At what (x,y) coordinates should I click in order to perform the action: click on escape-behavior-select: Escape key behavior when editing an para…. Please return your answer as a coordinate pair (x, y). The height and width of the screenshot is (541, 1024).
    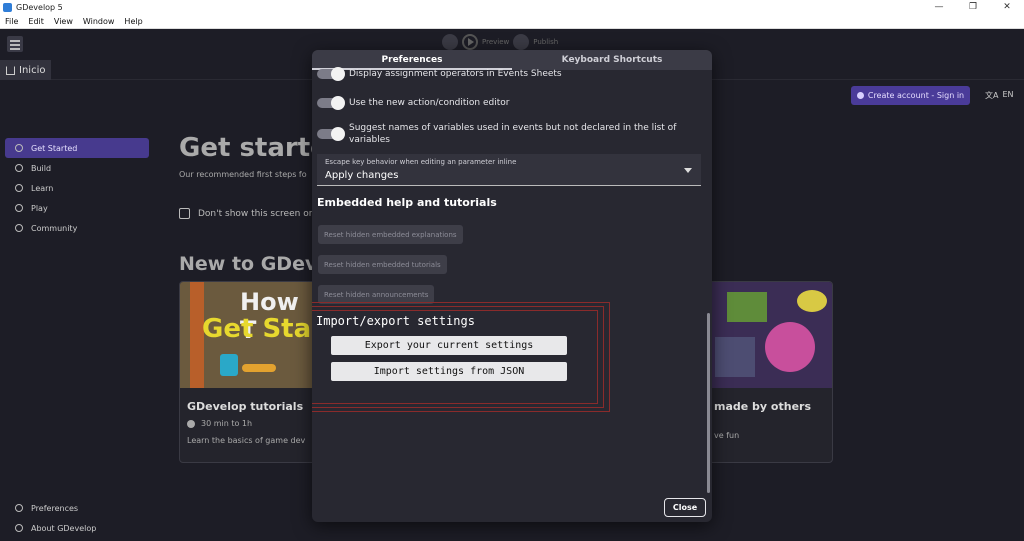
    Looking at the image, I should click on (509, 170).